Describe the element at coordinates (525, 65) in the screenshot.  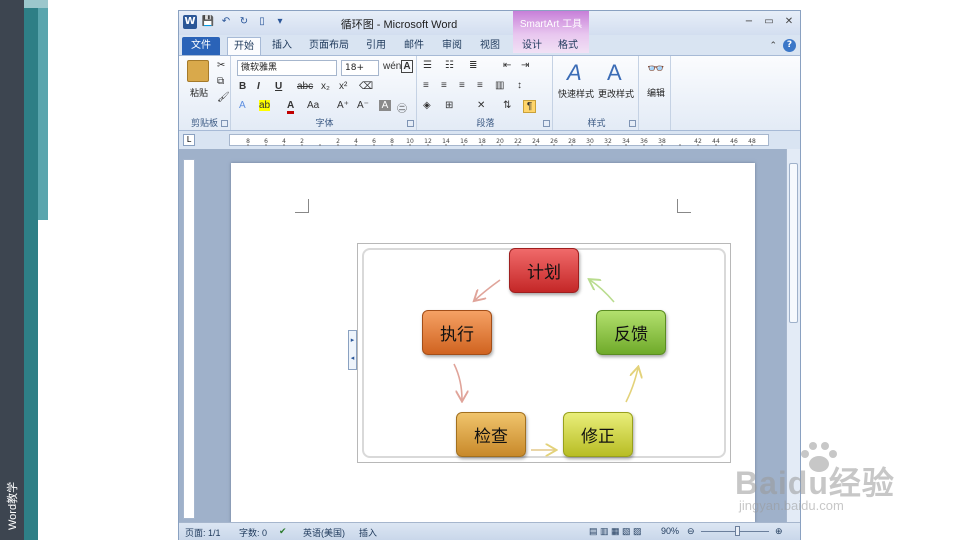
I see `increase-indent-icon: ⇥` at that location.